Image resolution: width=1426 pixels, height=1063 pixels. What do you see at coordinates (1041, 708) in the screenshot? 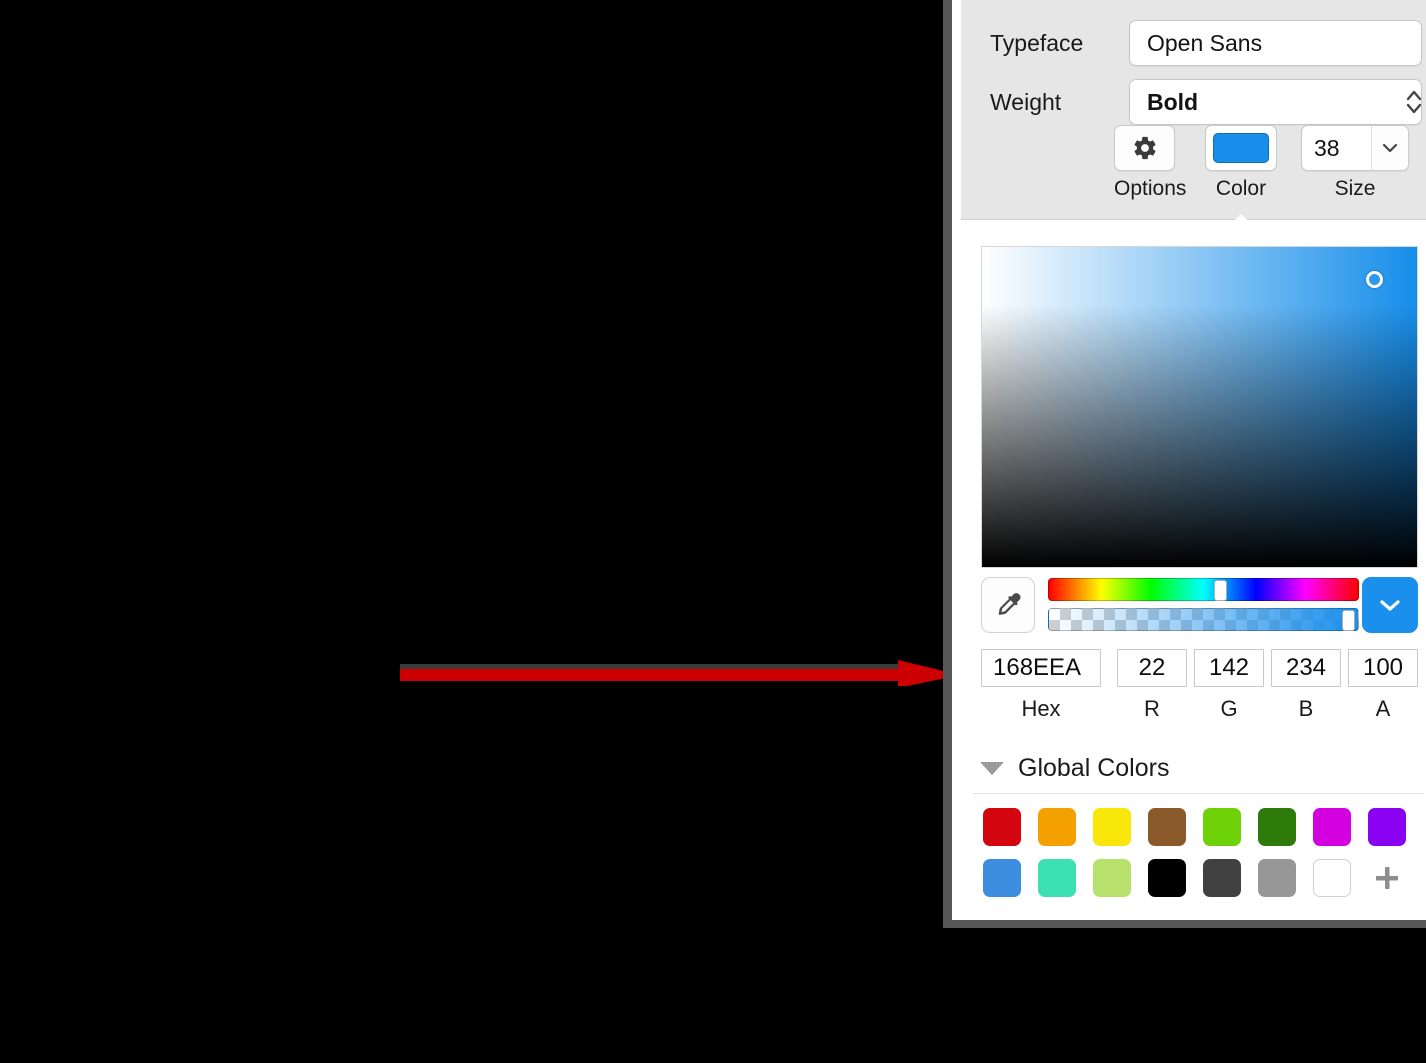
I see `hex-caption: Hex` at bounding box center [1041, 708].